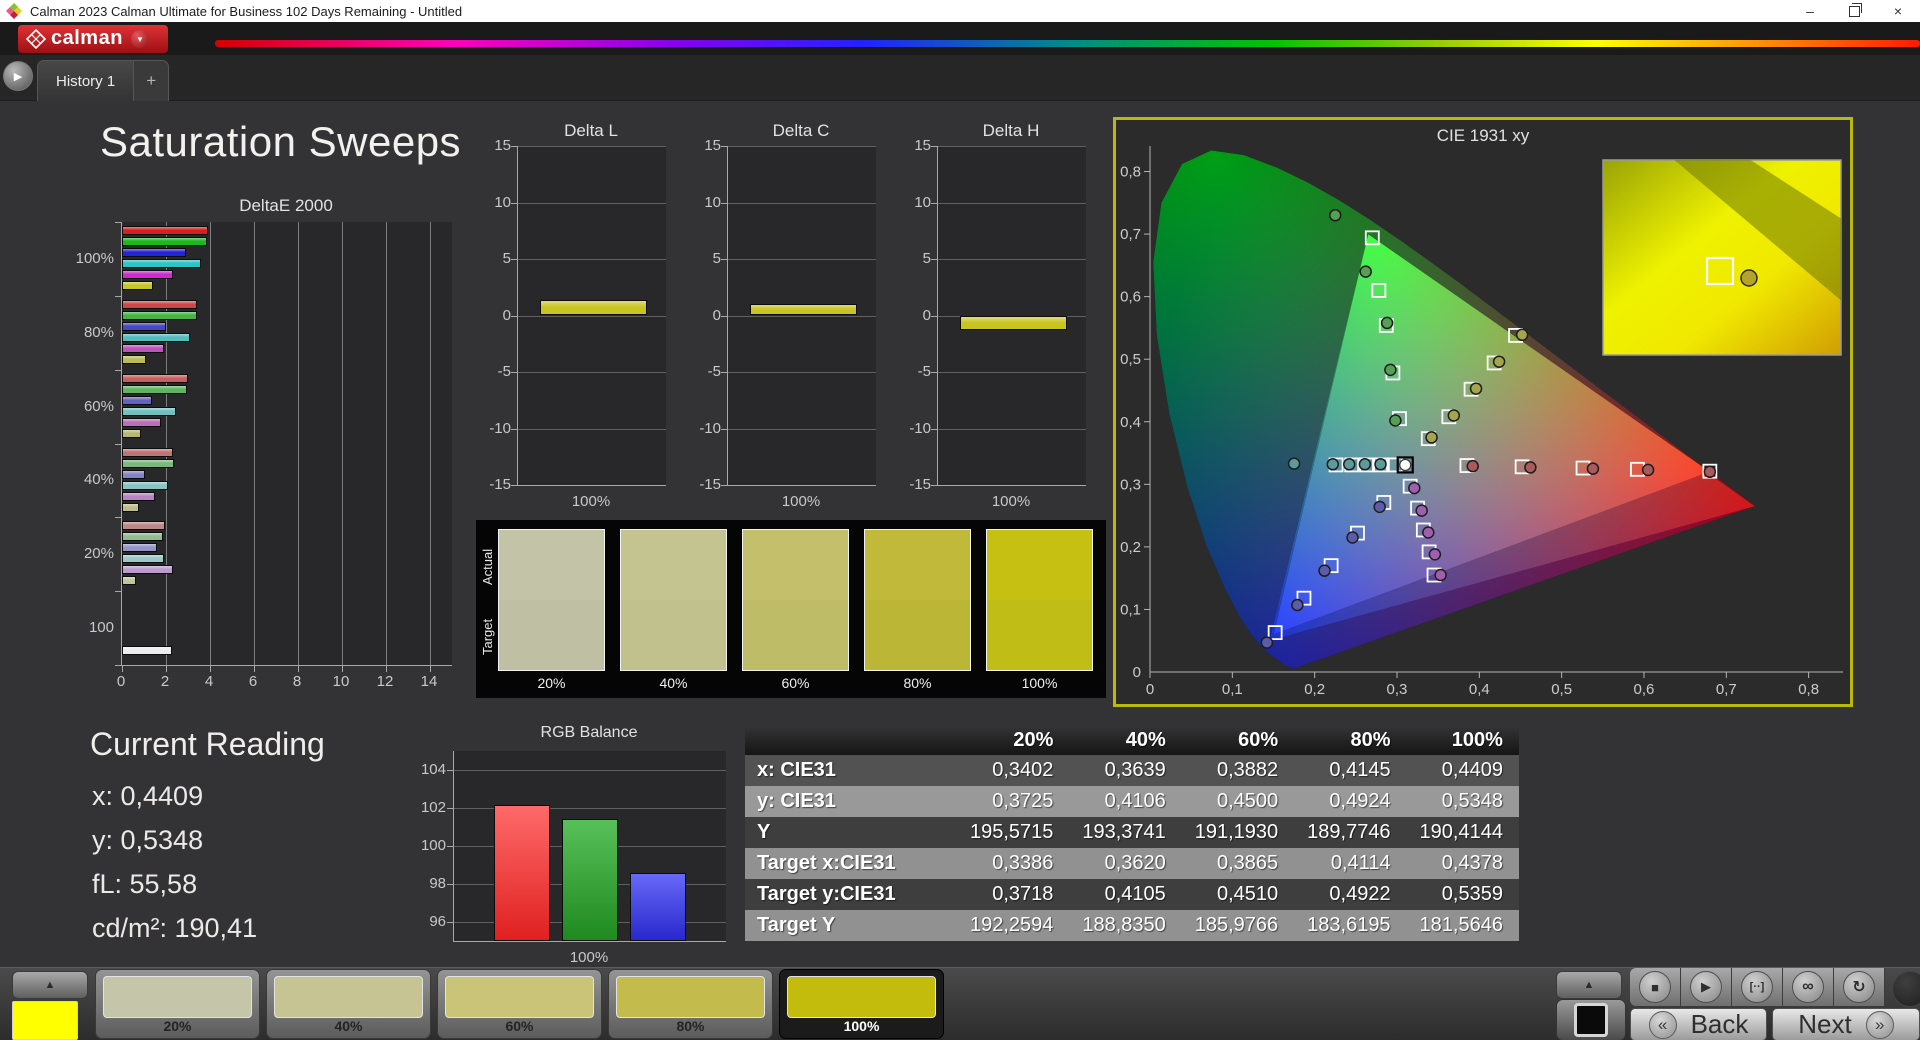 The height and width of the screenshot is (1040, 1920). What do you see at coordinates (148, 796) in the screenshot?
I see `current-reading-line: x: 0,4409` at bounding box center [148, 796].